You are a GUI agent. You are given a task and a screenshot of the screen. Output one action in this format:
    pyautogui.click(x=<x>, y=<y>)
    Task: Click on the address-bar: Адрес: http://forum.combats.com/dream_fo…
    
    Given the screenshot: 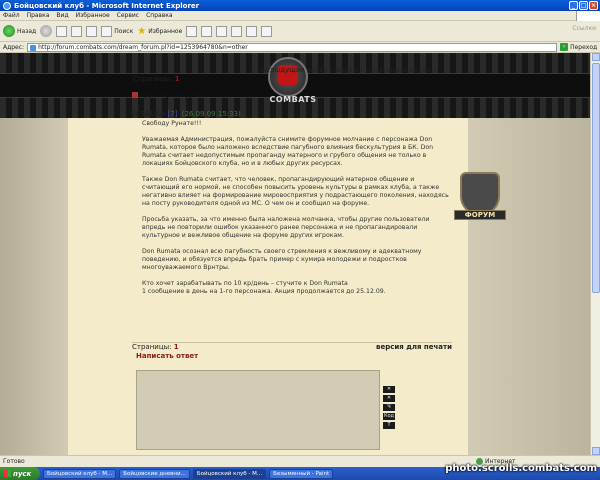 What is the action you would take?
    pyautogui.click(x=300, y=47)
    